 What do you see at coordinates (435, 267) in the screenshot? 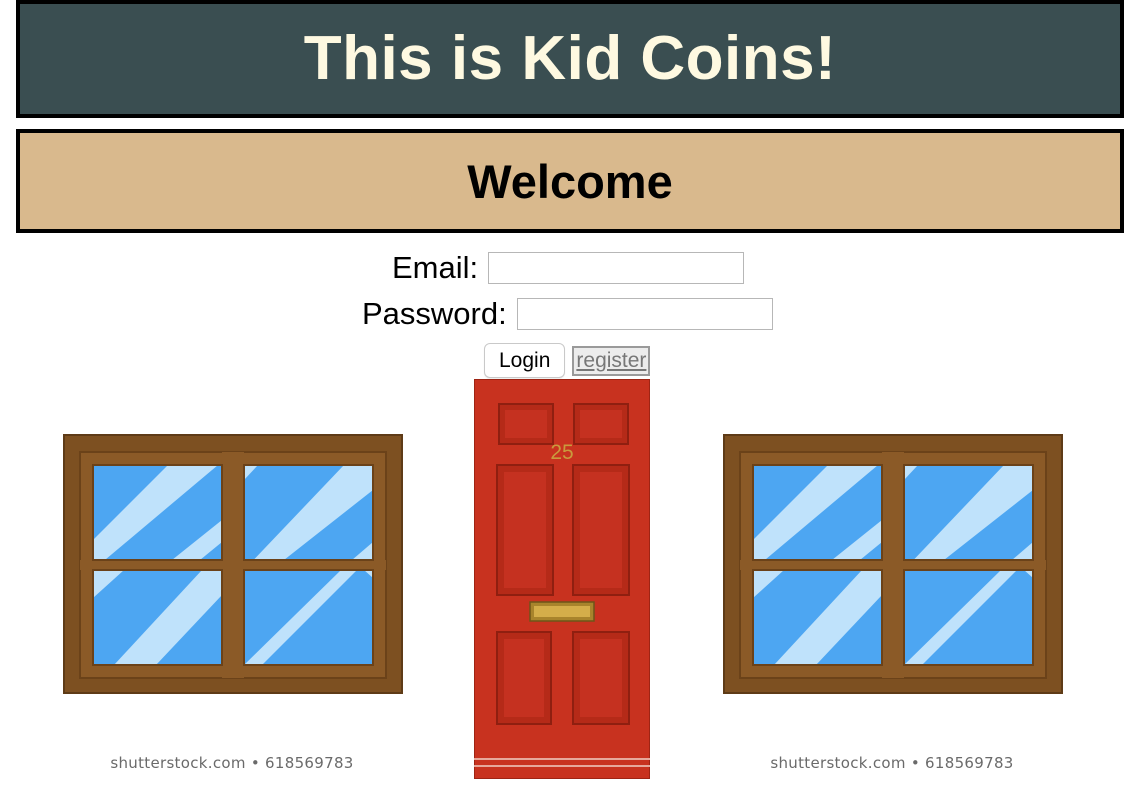
I see `email-label: Email:` at bounding box center [435, 267].